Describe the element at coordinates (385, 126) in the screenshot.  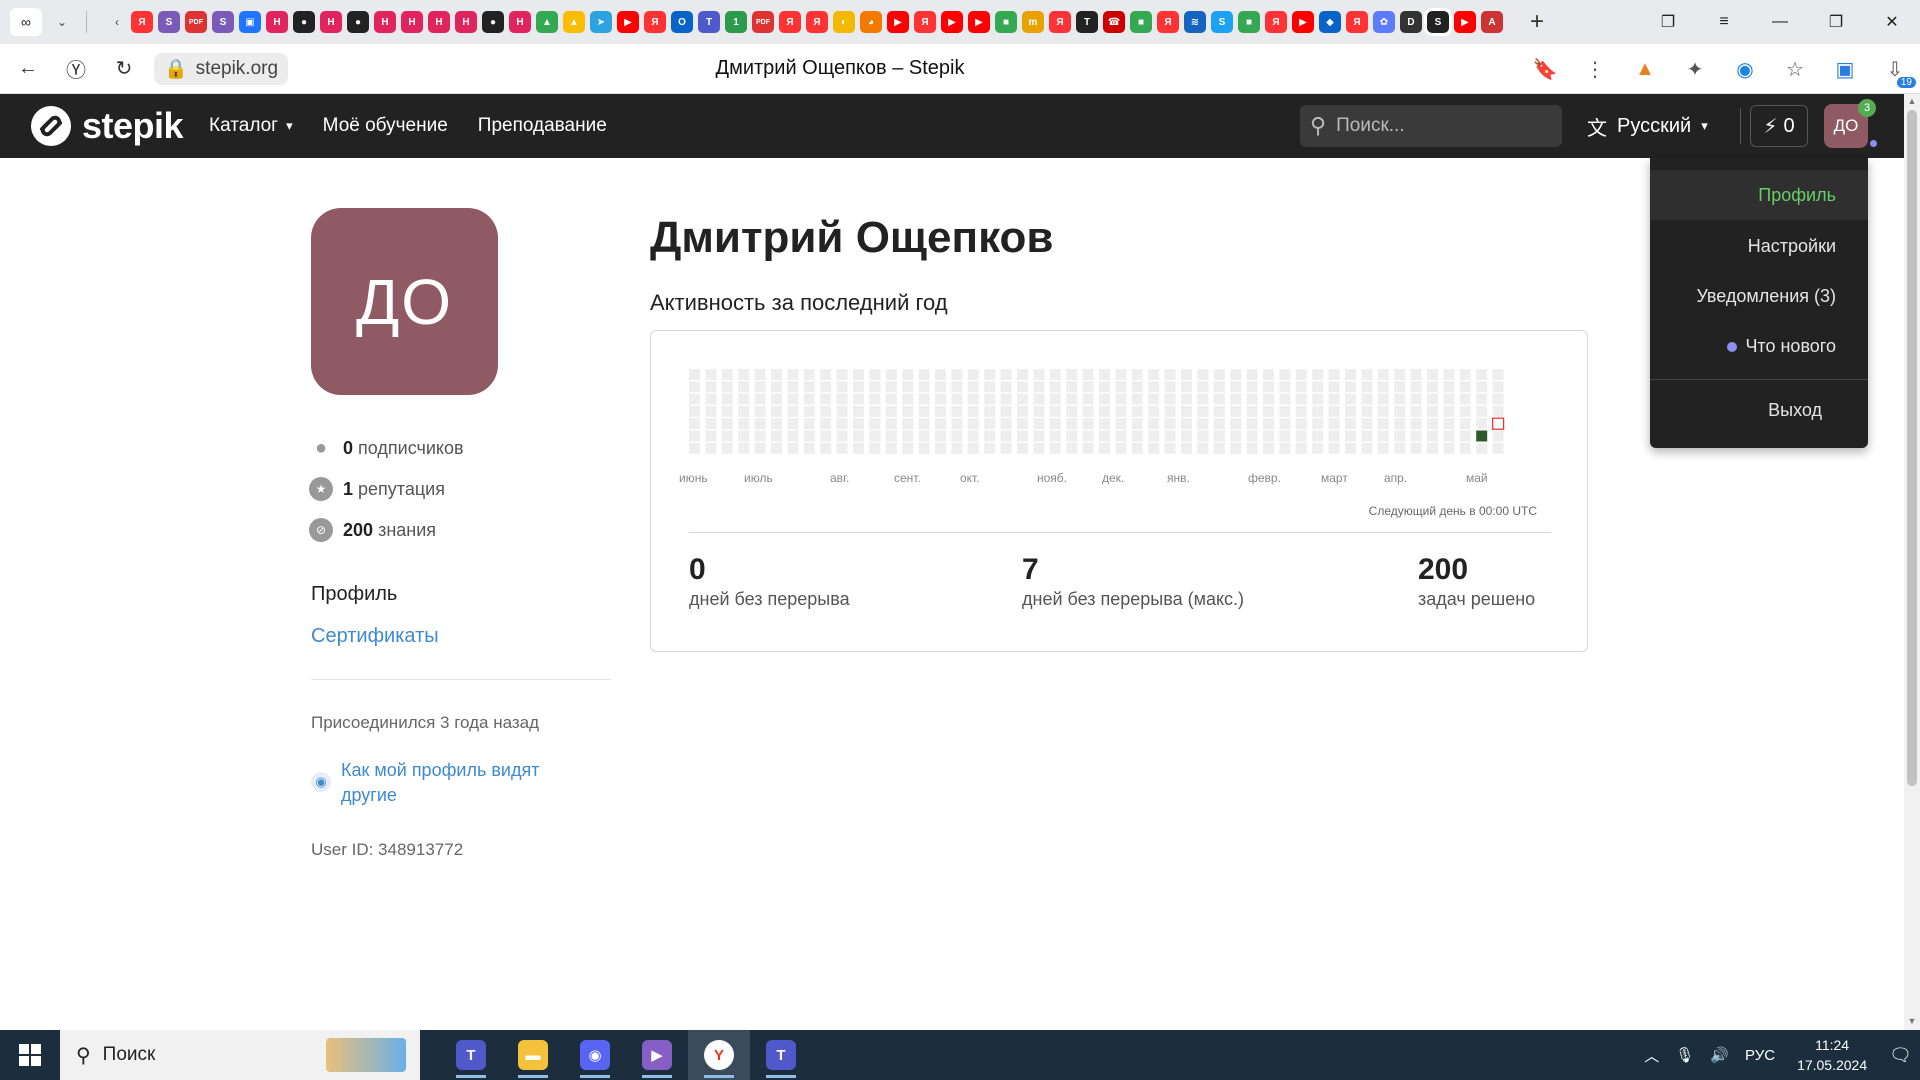
I see `nav-my-learning: Моё обучение` at that location.